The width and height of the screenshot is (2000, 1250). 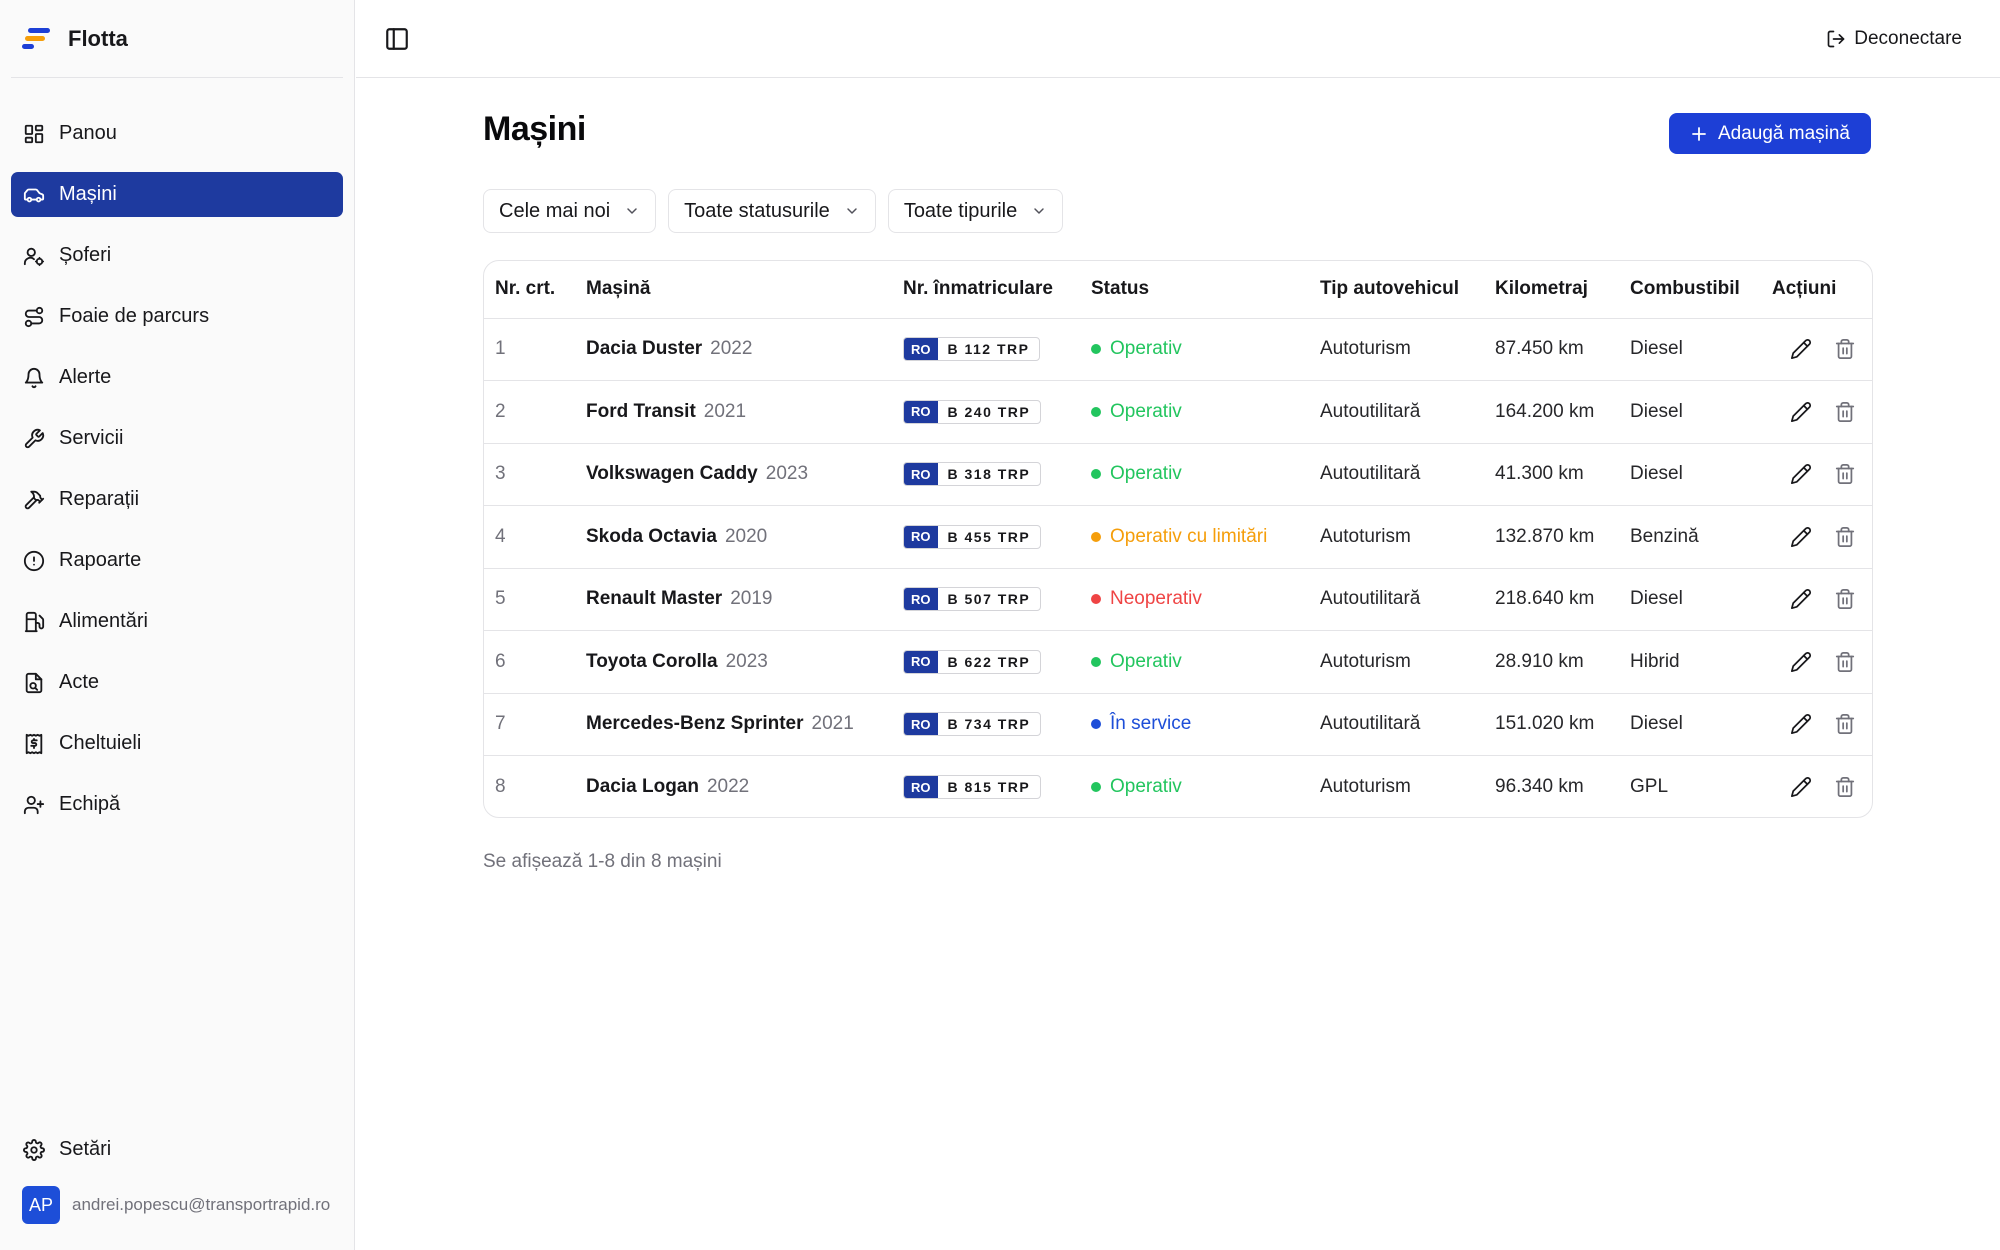 I want to click on car-name: Dacia Duster, so click(x=644, y=348).